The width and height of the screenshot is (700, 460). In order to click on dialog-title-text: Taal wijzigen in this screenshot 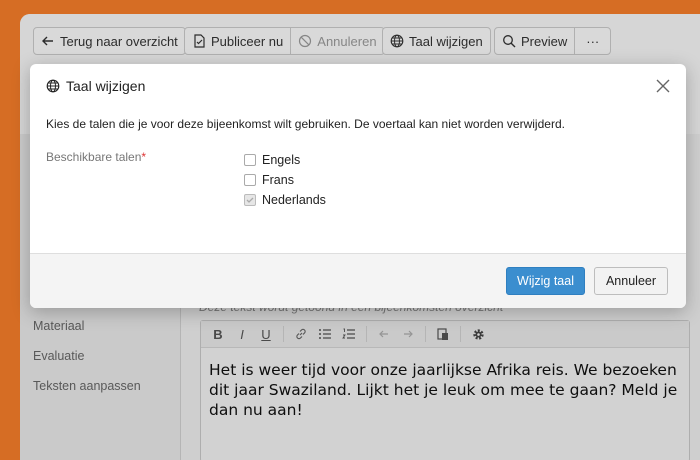, I will do `click(106, 86)`.